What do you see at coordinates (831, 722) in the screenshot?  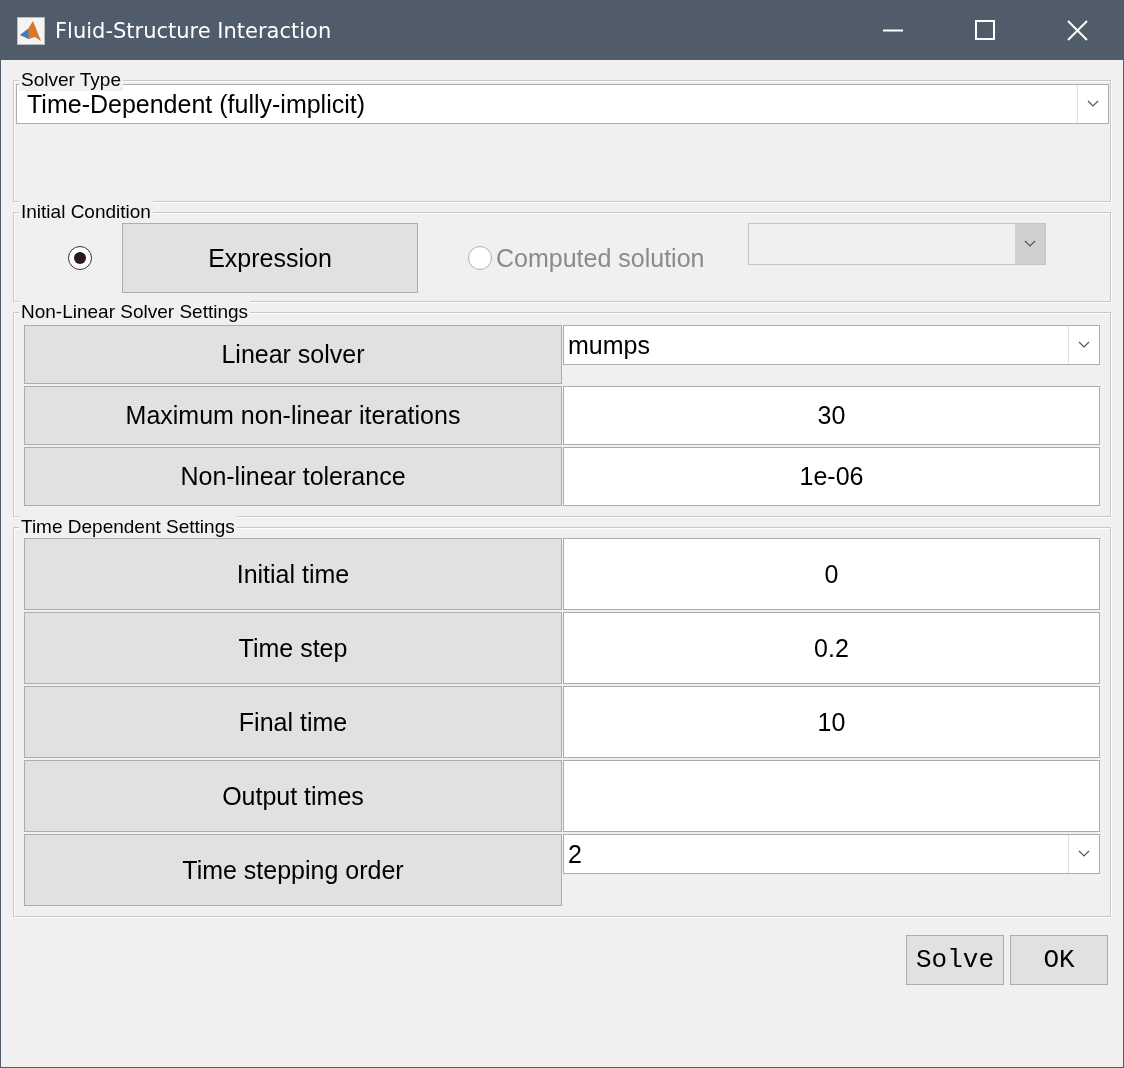 I see `setting-field: 10` at bounding box center [831, 722].